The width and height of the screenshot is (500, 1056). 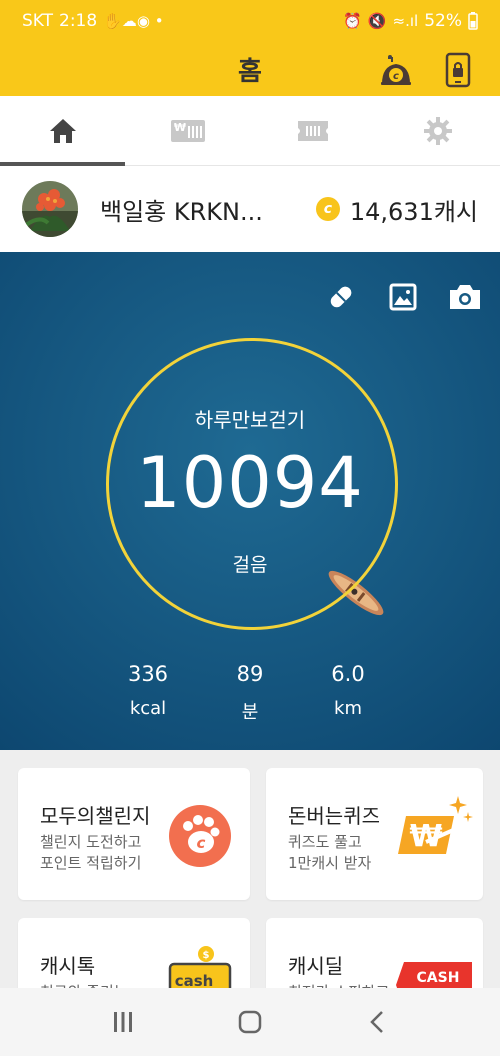 I want to click on hero-tools, so click(x=403, y=297).